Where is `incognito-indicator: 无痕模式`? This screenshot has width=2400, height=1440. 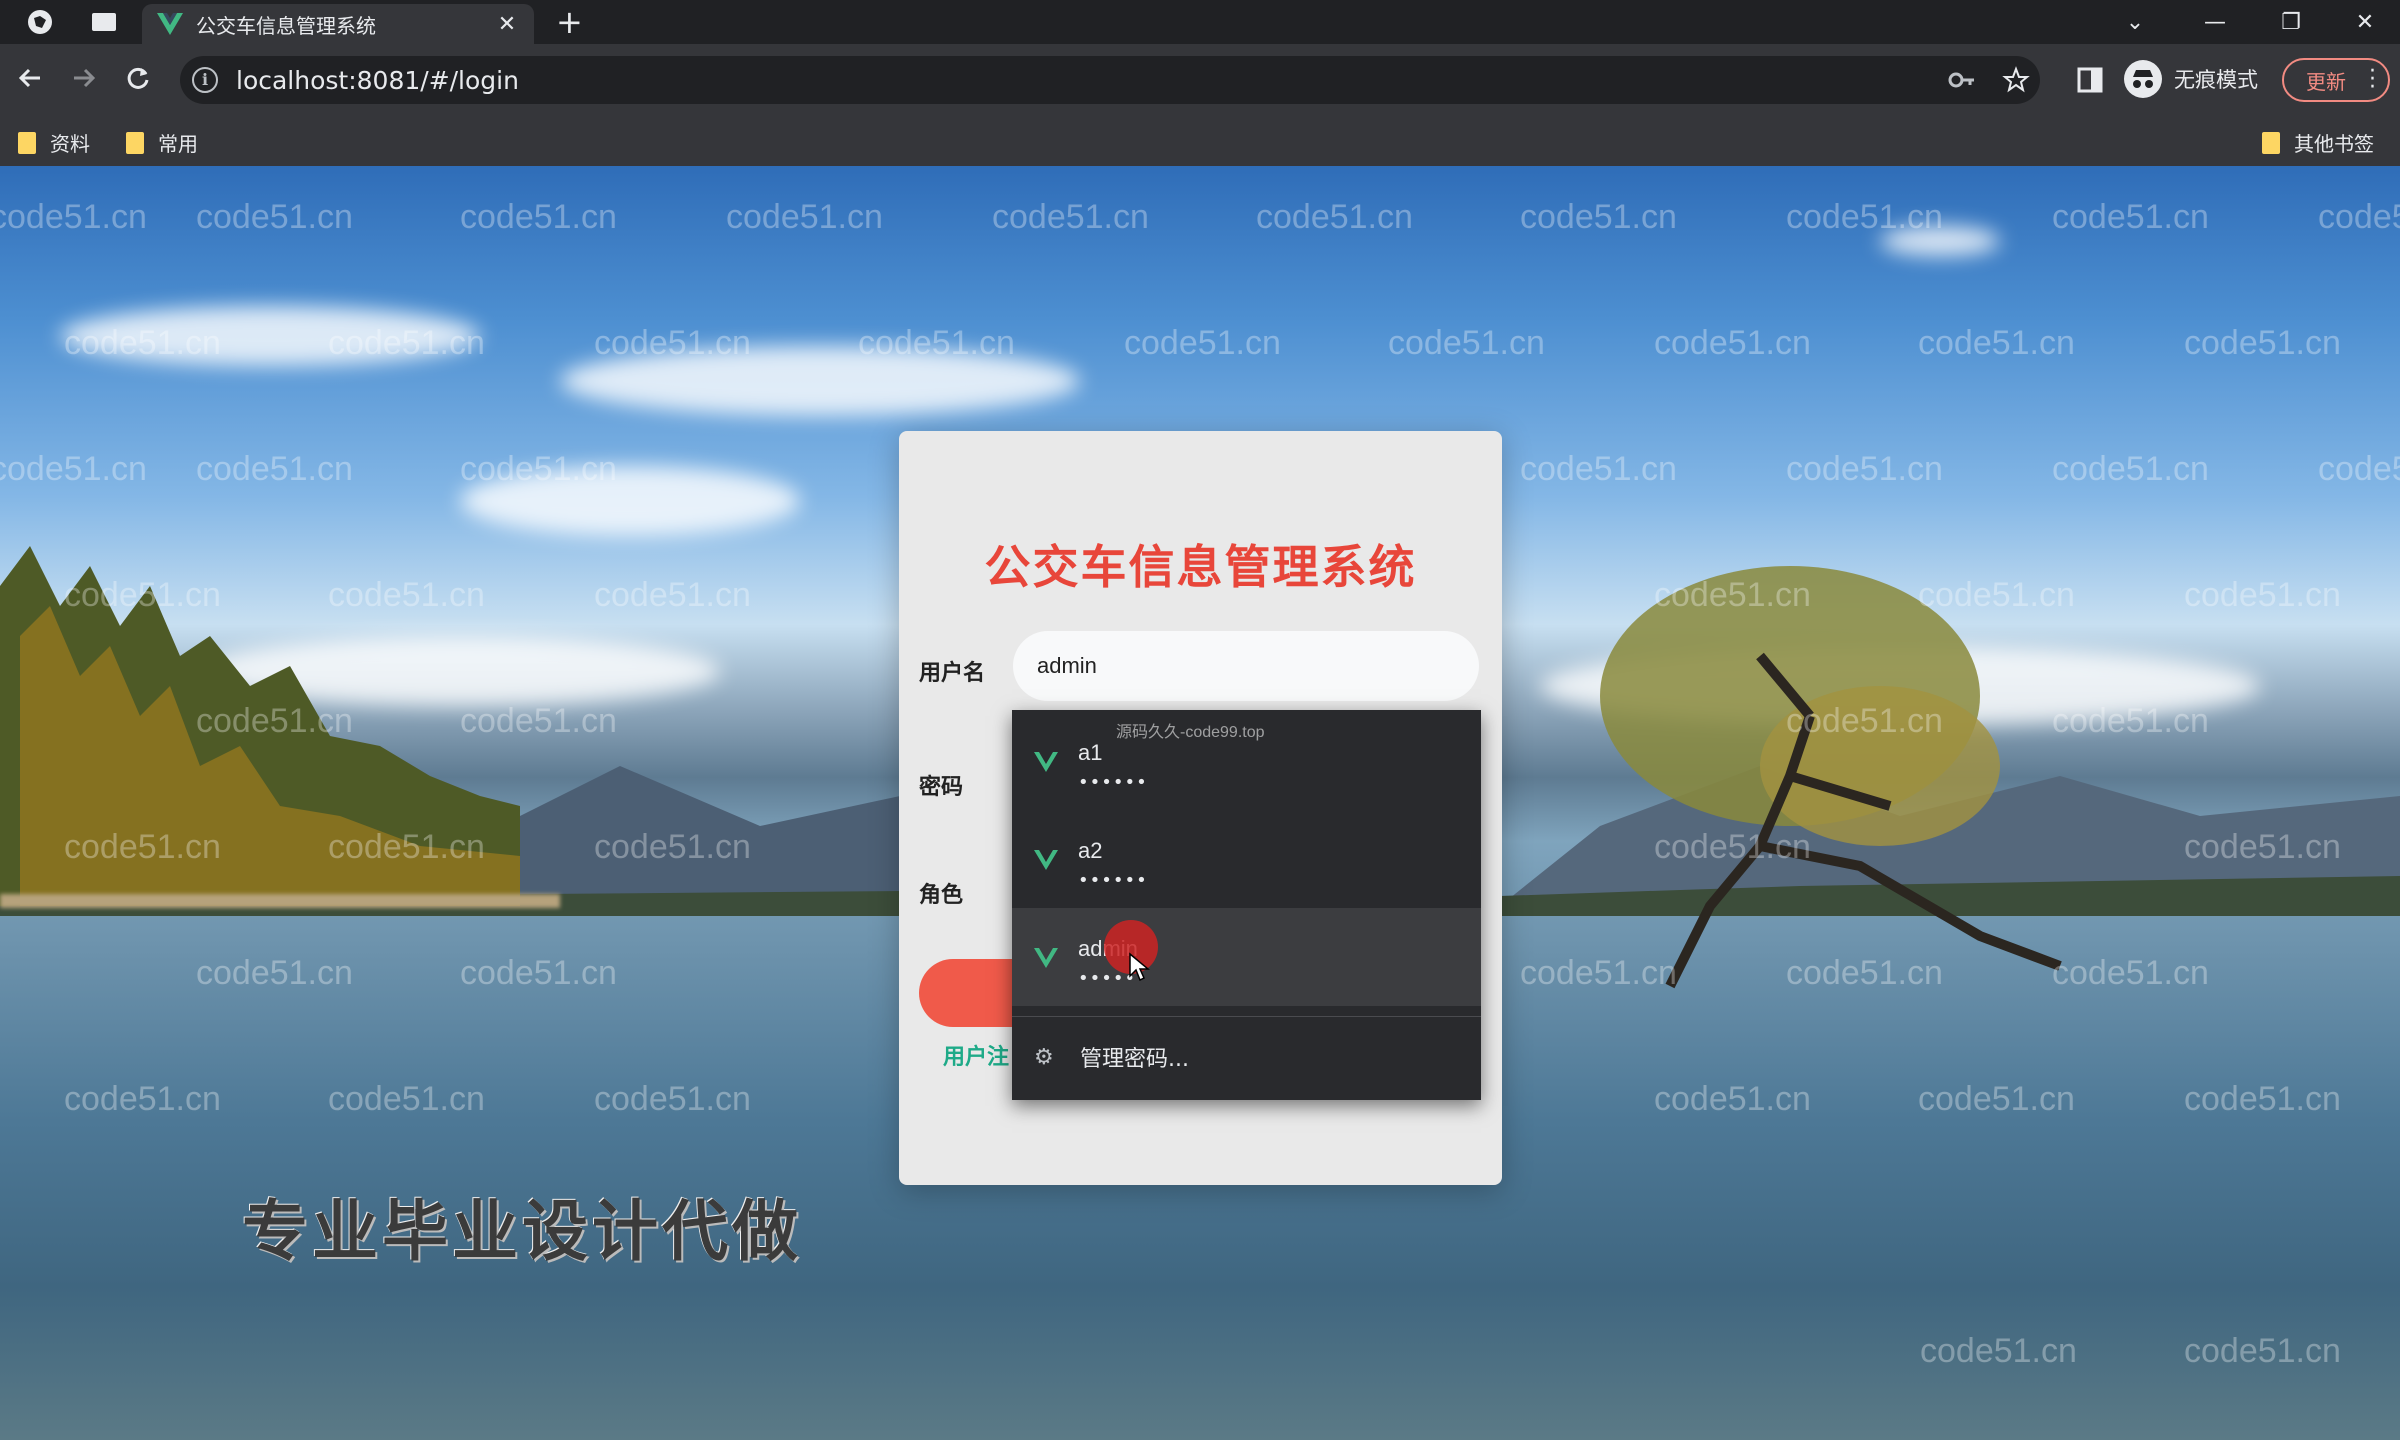
incognito-indicator: 无痕模式 is located at coordinates (2191, 79).